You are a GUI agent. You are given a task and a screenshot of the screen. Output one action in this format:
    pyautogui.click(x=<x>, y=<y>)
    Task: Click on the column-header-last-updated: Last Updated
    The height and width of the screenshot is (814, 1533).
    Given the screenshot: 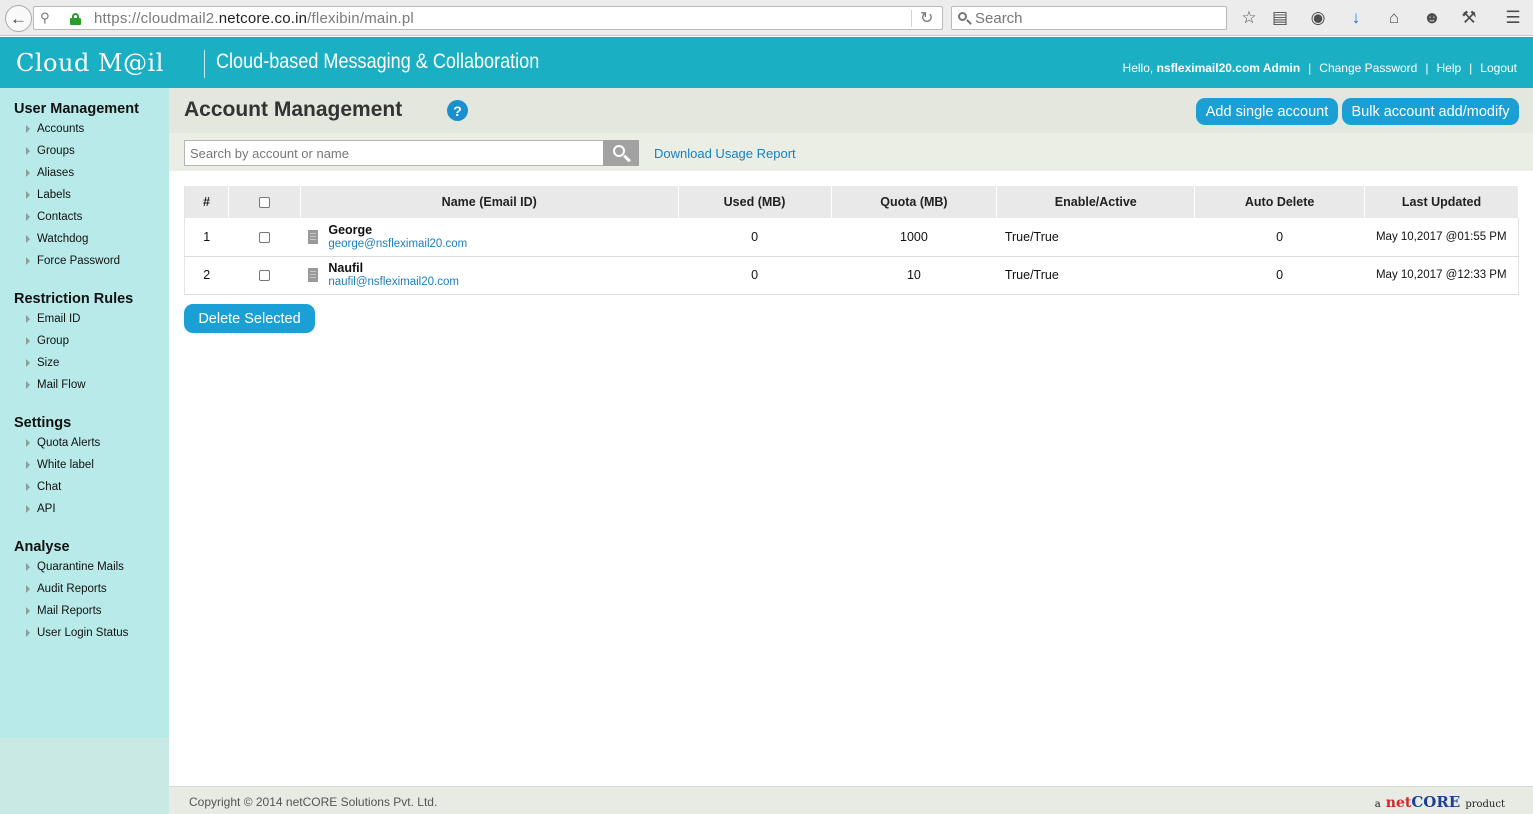 What is the action you would take?
    pyautogui.click(x=1441, y=202)
    